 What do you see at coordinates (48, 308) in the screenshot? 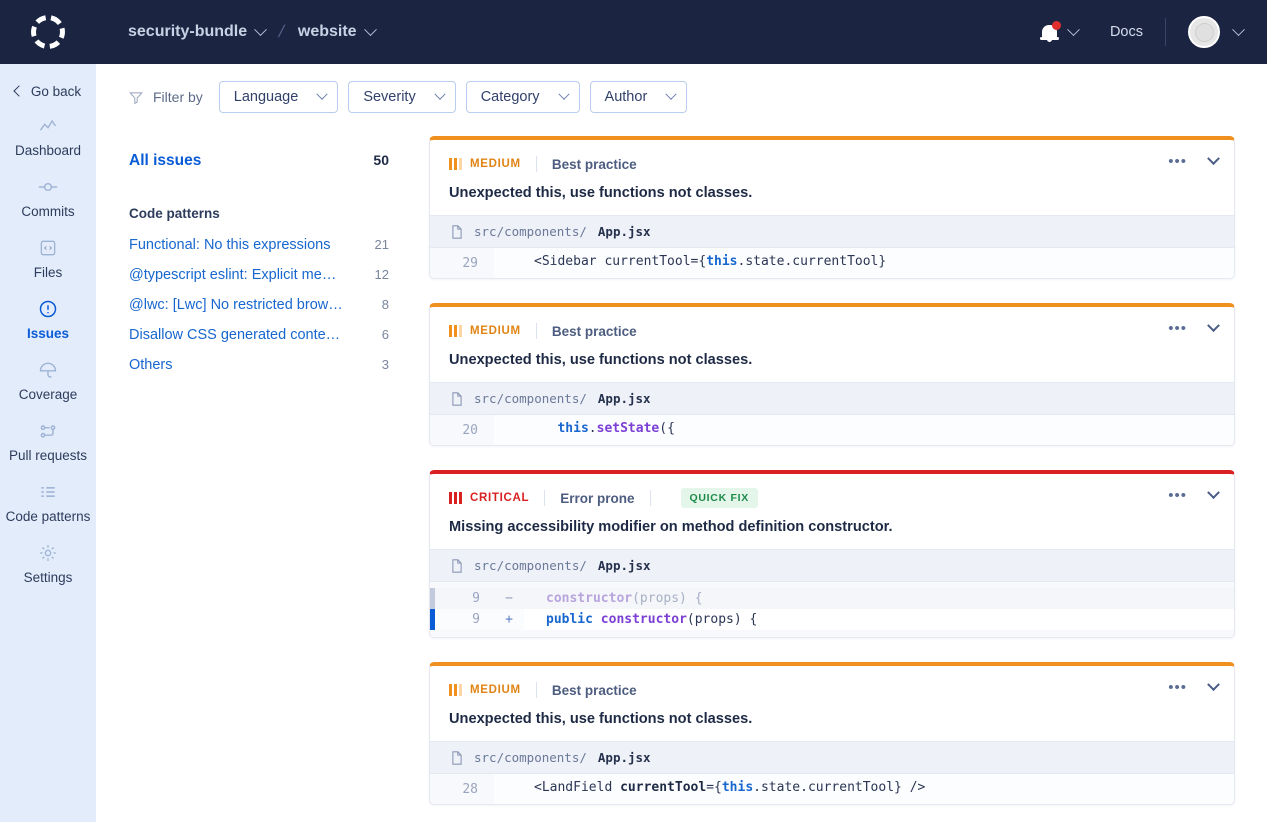
I see `alert-circle-icon` at bounding box center [48, 308].